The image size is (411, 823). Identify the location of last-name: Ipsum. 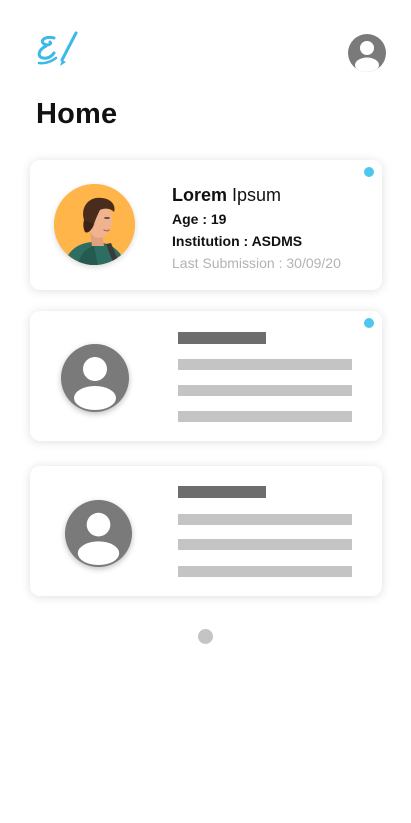
(257, 195).